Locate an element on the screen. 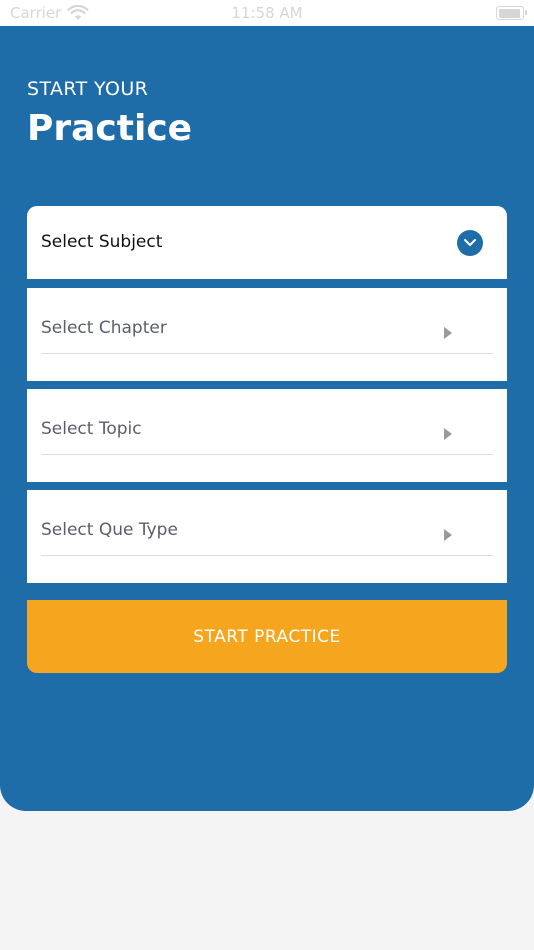 The image size is (534, 950). chevron-down-circle-icon is located at coordinates (470, 243).